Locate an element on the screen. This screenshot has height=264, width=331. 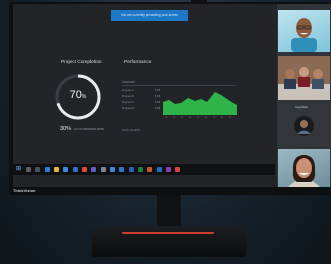
total-access-label: TOTAL ACCESS is located at coordinates (131, 130).